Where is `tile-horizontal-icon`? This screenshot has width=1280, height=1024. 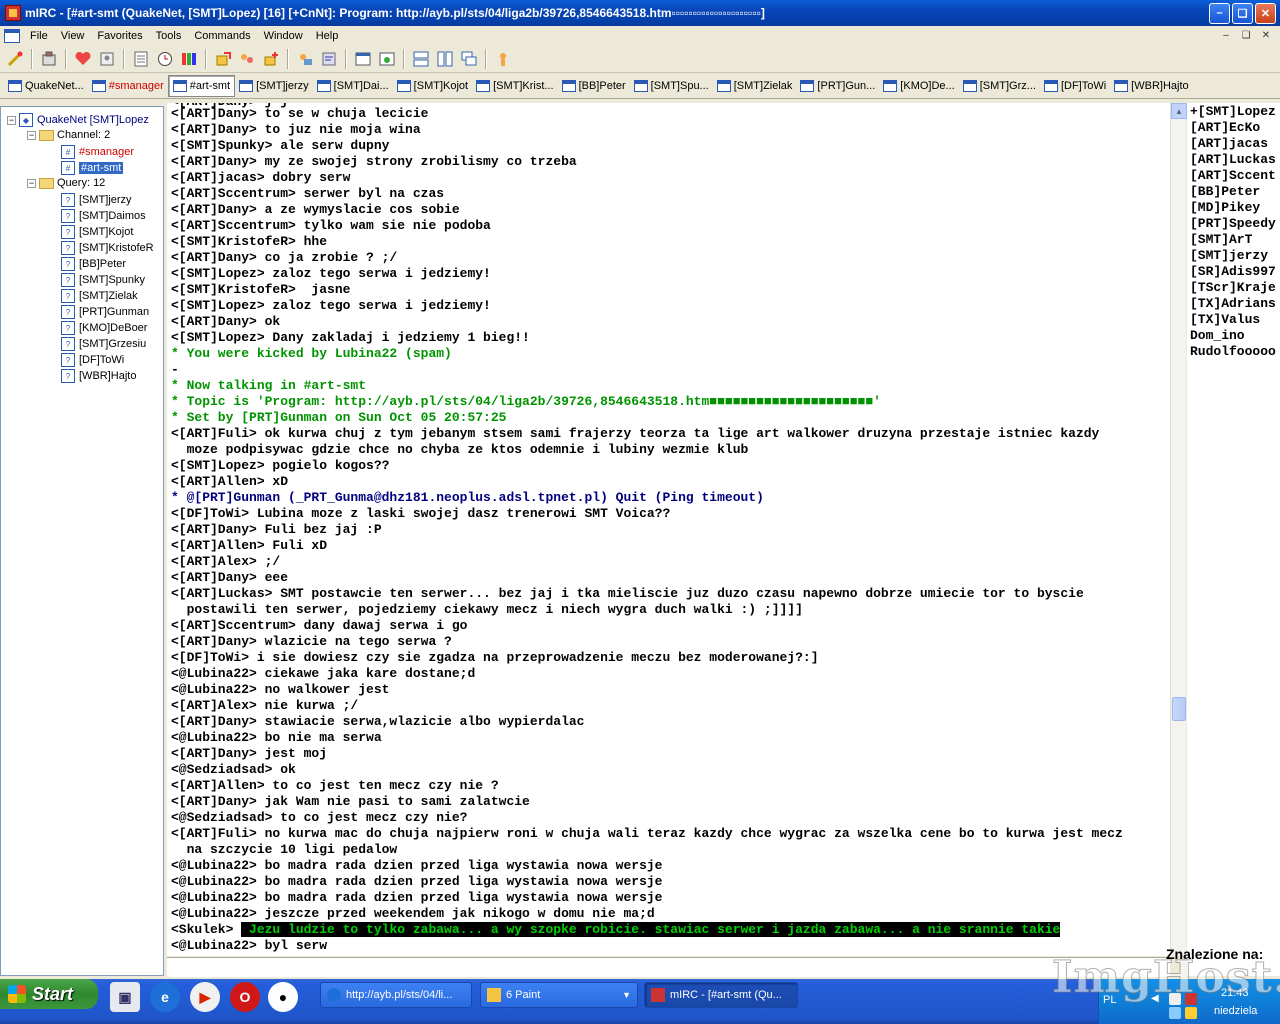 tile-horizontal-icon is located at coordinates (421, 59).